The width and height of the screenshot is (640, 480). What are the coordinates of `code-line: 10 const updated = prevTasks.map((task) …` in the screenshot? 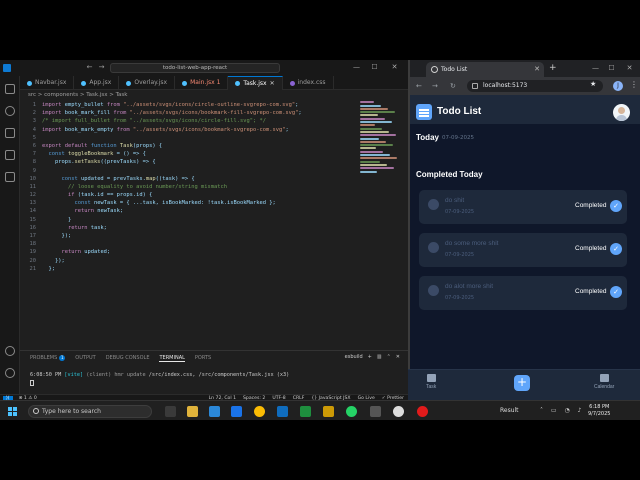 It's located at (190, 179).